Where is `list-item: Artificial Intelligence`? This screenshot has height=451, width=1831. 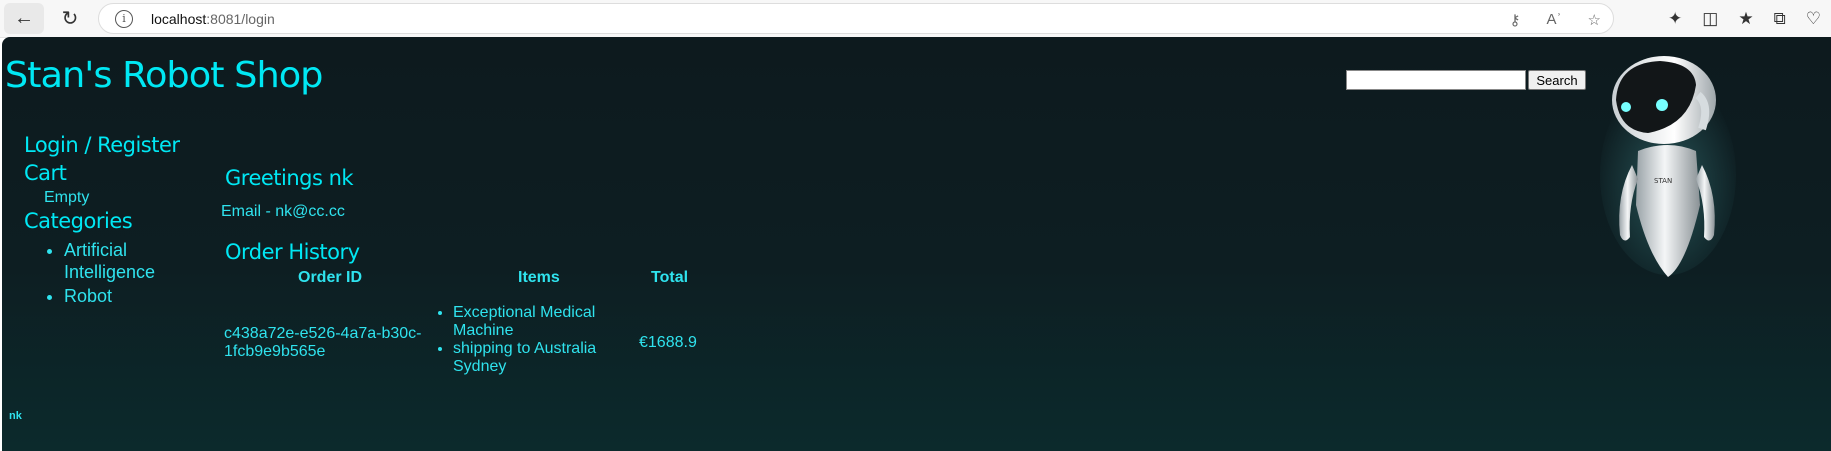
list-item: Artificial Intelligence is located at coordinates (129, 261).